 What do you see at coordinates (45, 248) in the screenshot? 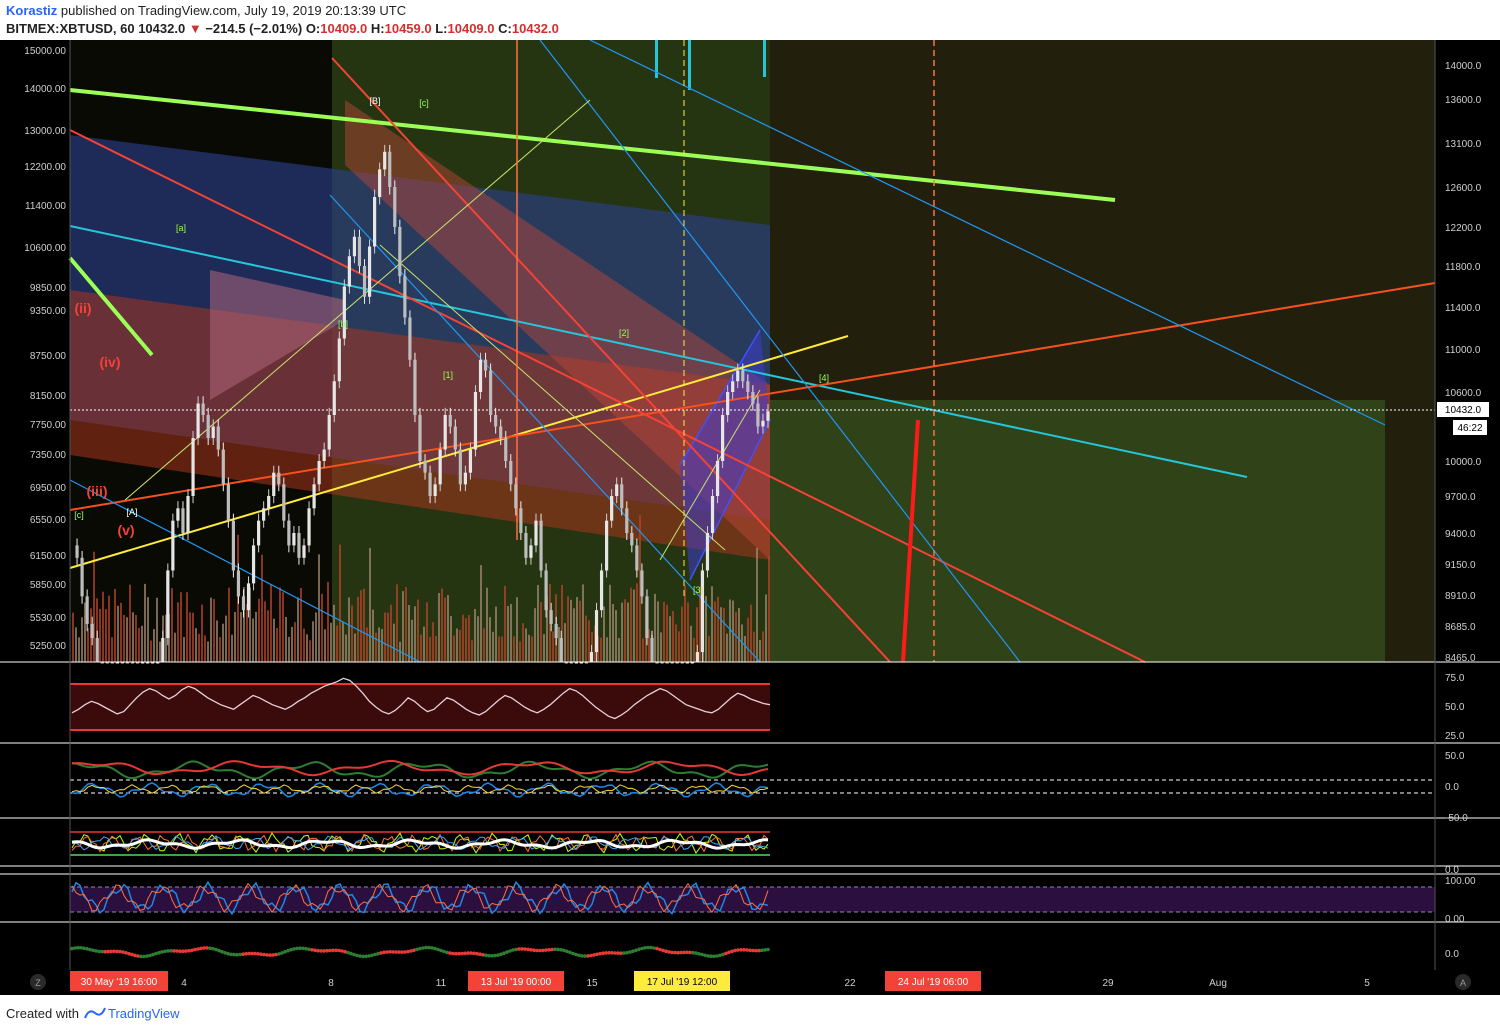
I see `left-axis-tick: 10600.00` at bounding box center [45, 248].